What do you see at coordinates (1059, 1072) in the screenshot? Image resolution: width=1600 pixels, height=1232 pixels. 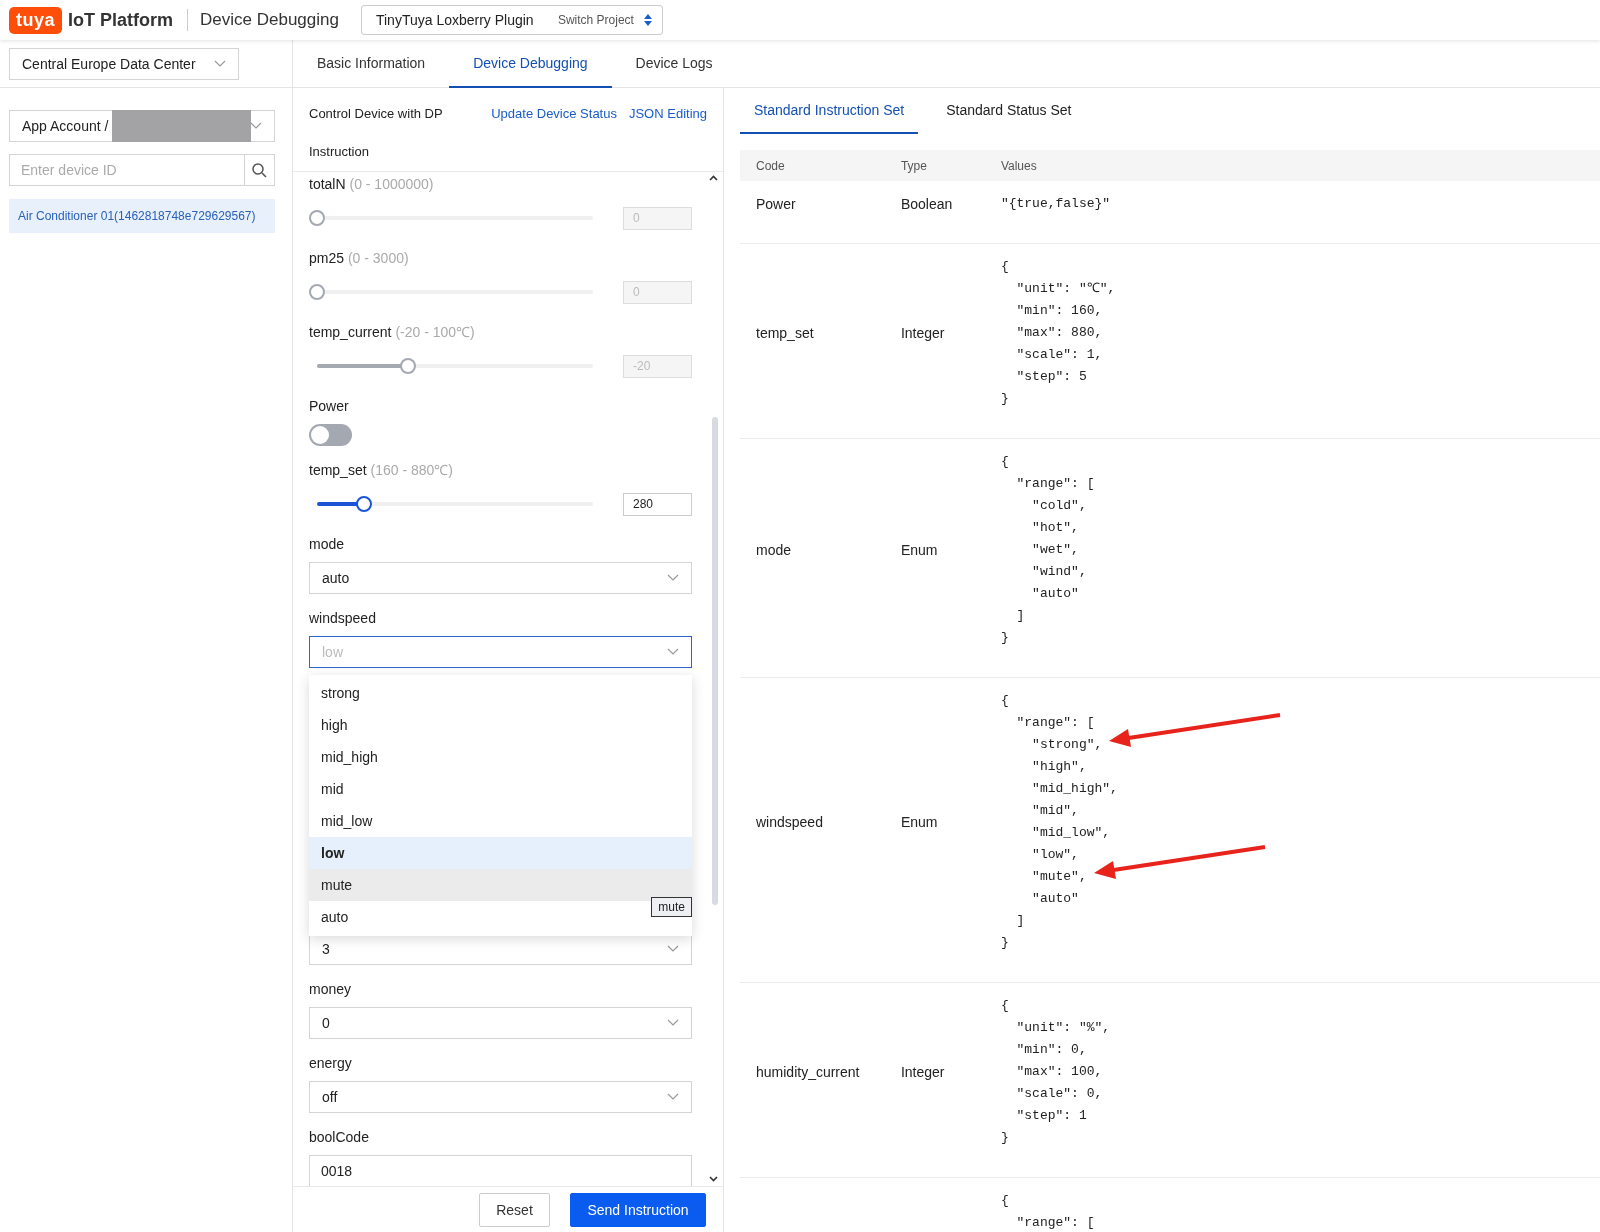 I see `code-line: "max": 100,` at bounding box center [1059, 1072].